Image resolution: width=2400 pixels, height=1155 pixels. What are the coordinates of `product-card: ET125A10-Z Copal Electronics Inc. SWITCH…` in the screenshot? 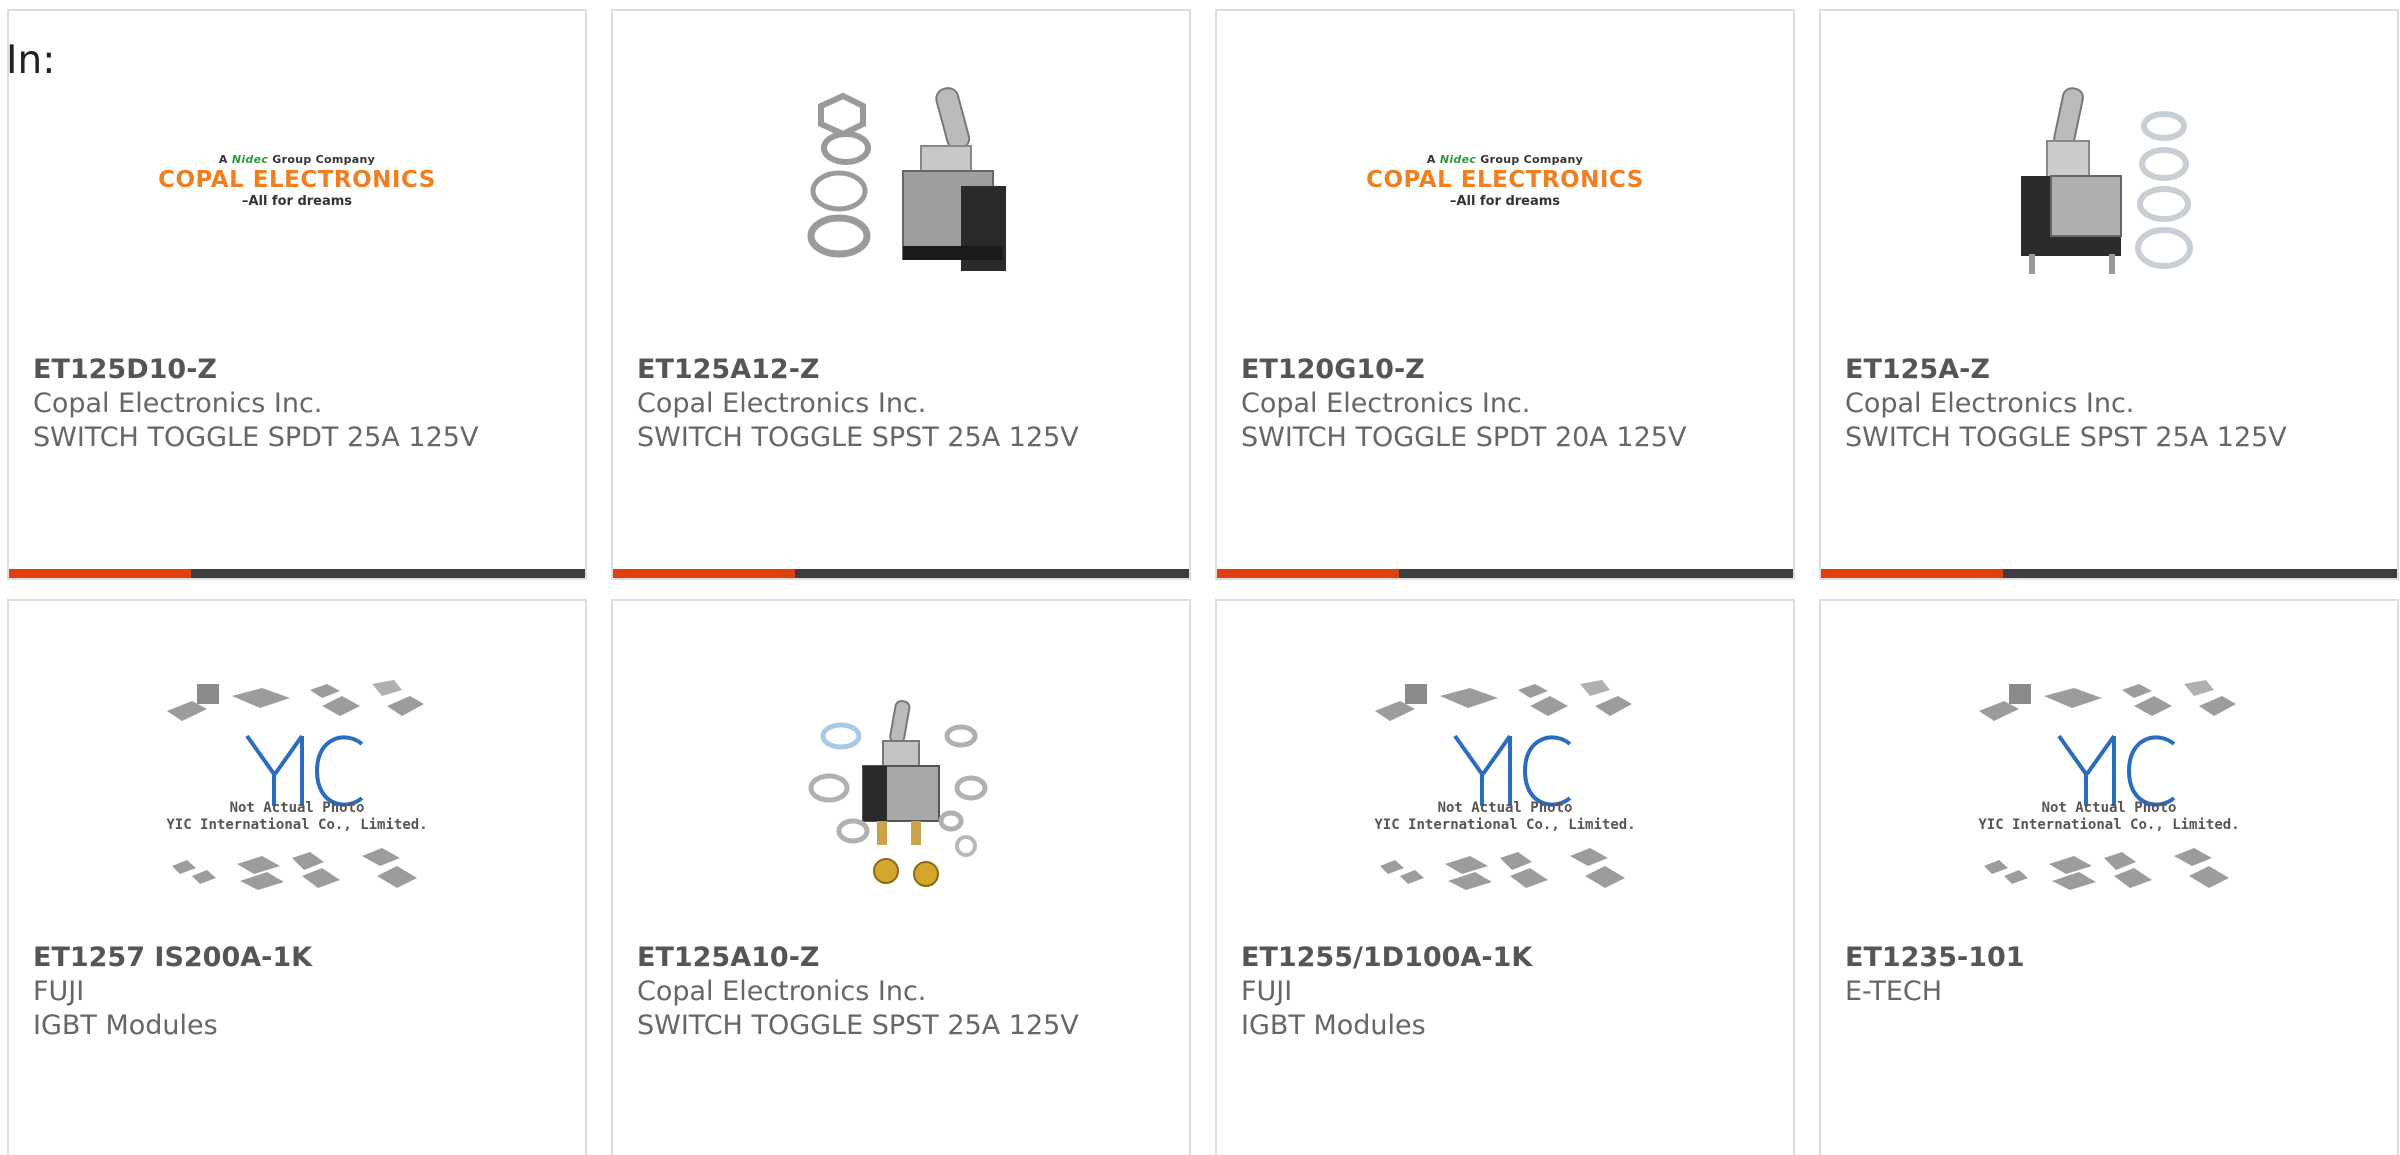 It's located at (901, 877).